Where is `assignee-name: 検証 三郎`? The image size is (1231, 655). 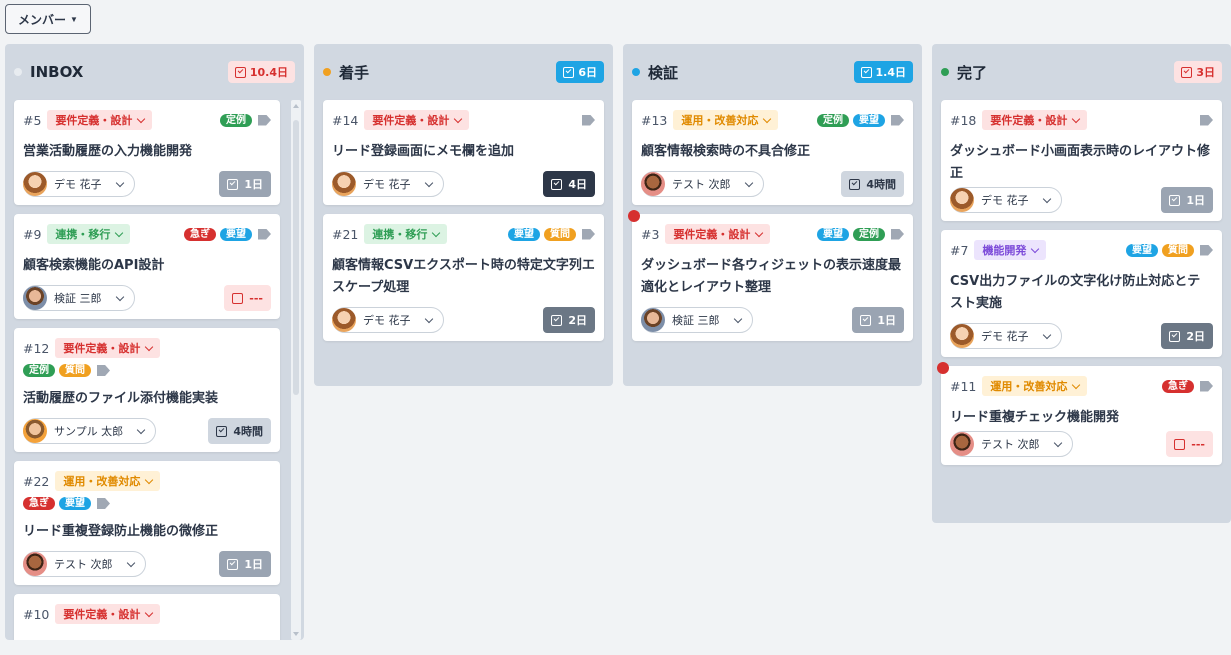 assignee-name: 検証 三郎 is located at coordinates (78, 298).